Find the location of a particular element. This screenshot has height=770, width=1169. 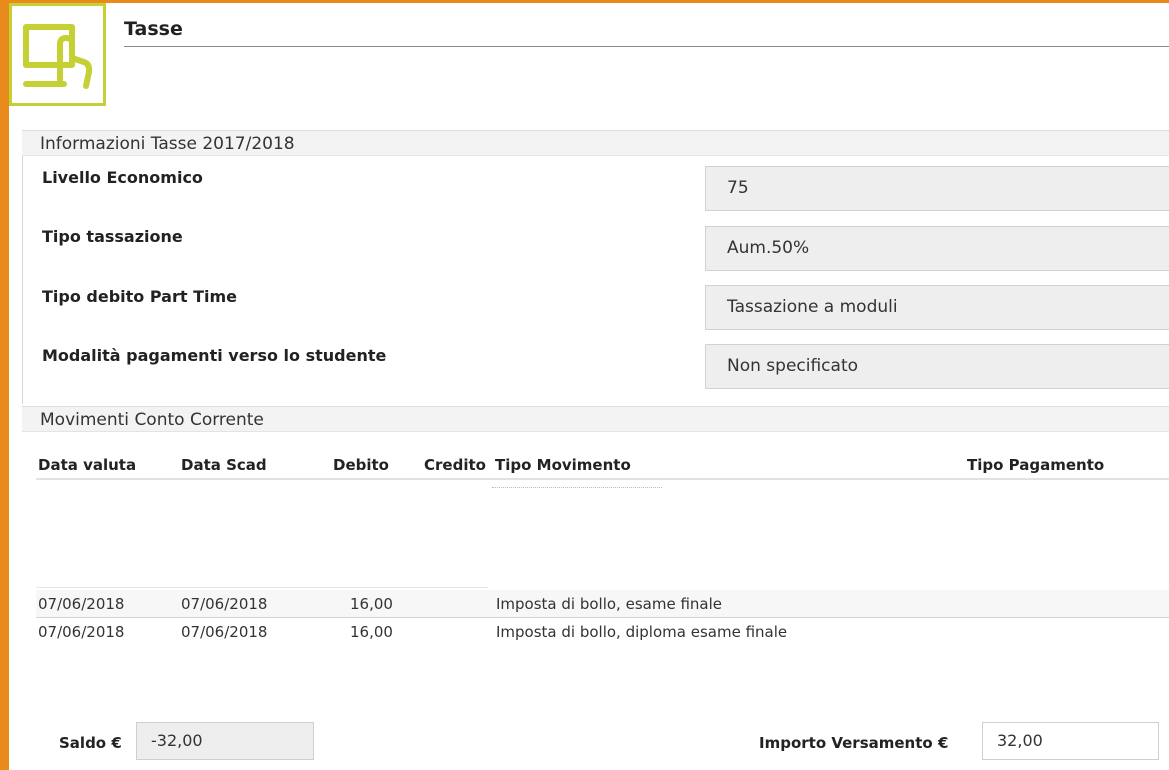

cell-tipo-movimento: Imposta di bollo, esame finale is located at coordinates (609, 604).